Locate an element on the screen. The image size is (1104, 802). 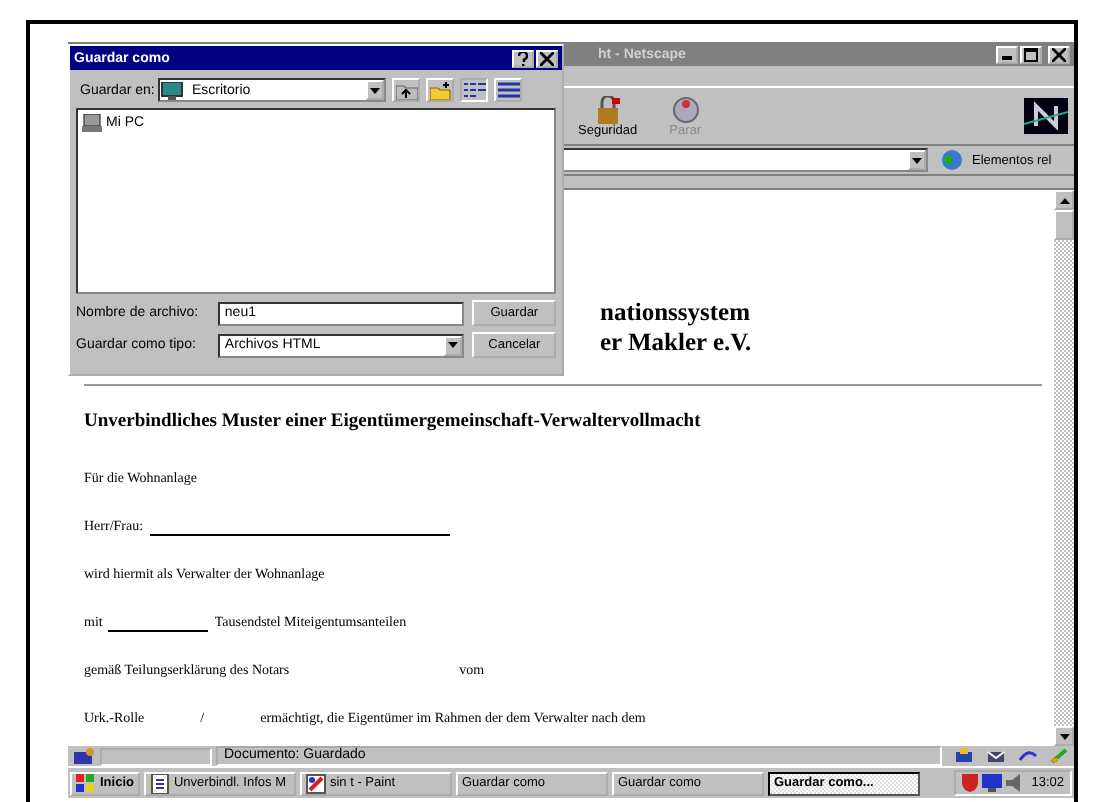
maximize-button is located at coordinates (1031, 54).